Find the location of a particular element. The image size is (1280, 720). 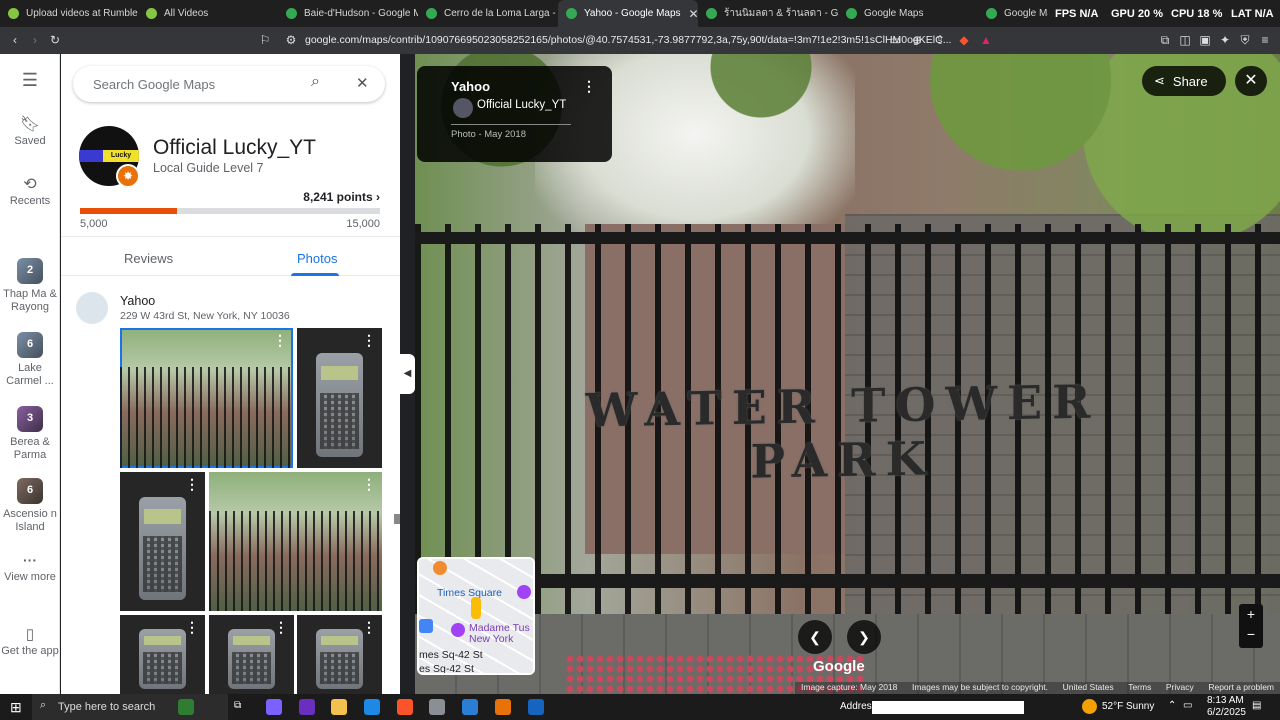

points-link: 8,241 points › is located at coordinates (341, 197).